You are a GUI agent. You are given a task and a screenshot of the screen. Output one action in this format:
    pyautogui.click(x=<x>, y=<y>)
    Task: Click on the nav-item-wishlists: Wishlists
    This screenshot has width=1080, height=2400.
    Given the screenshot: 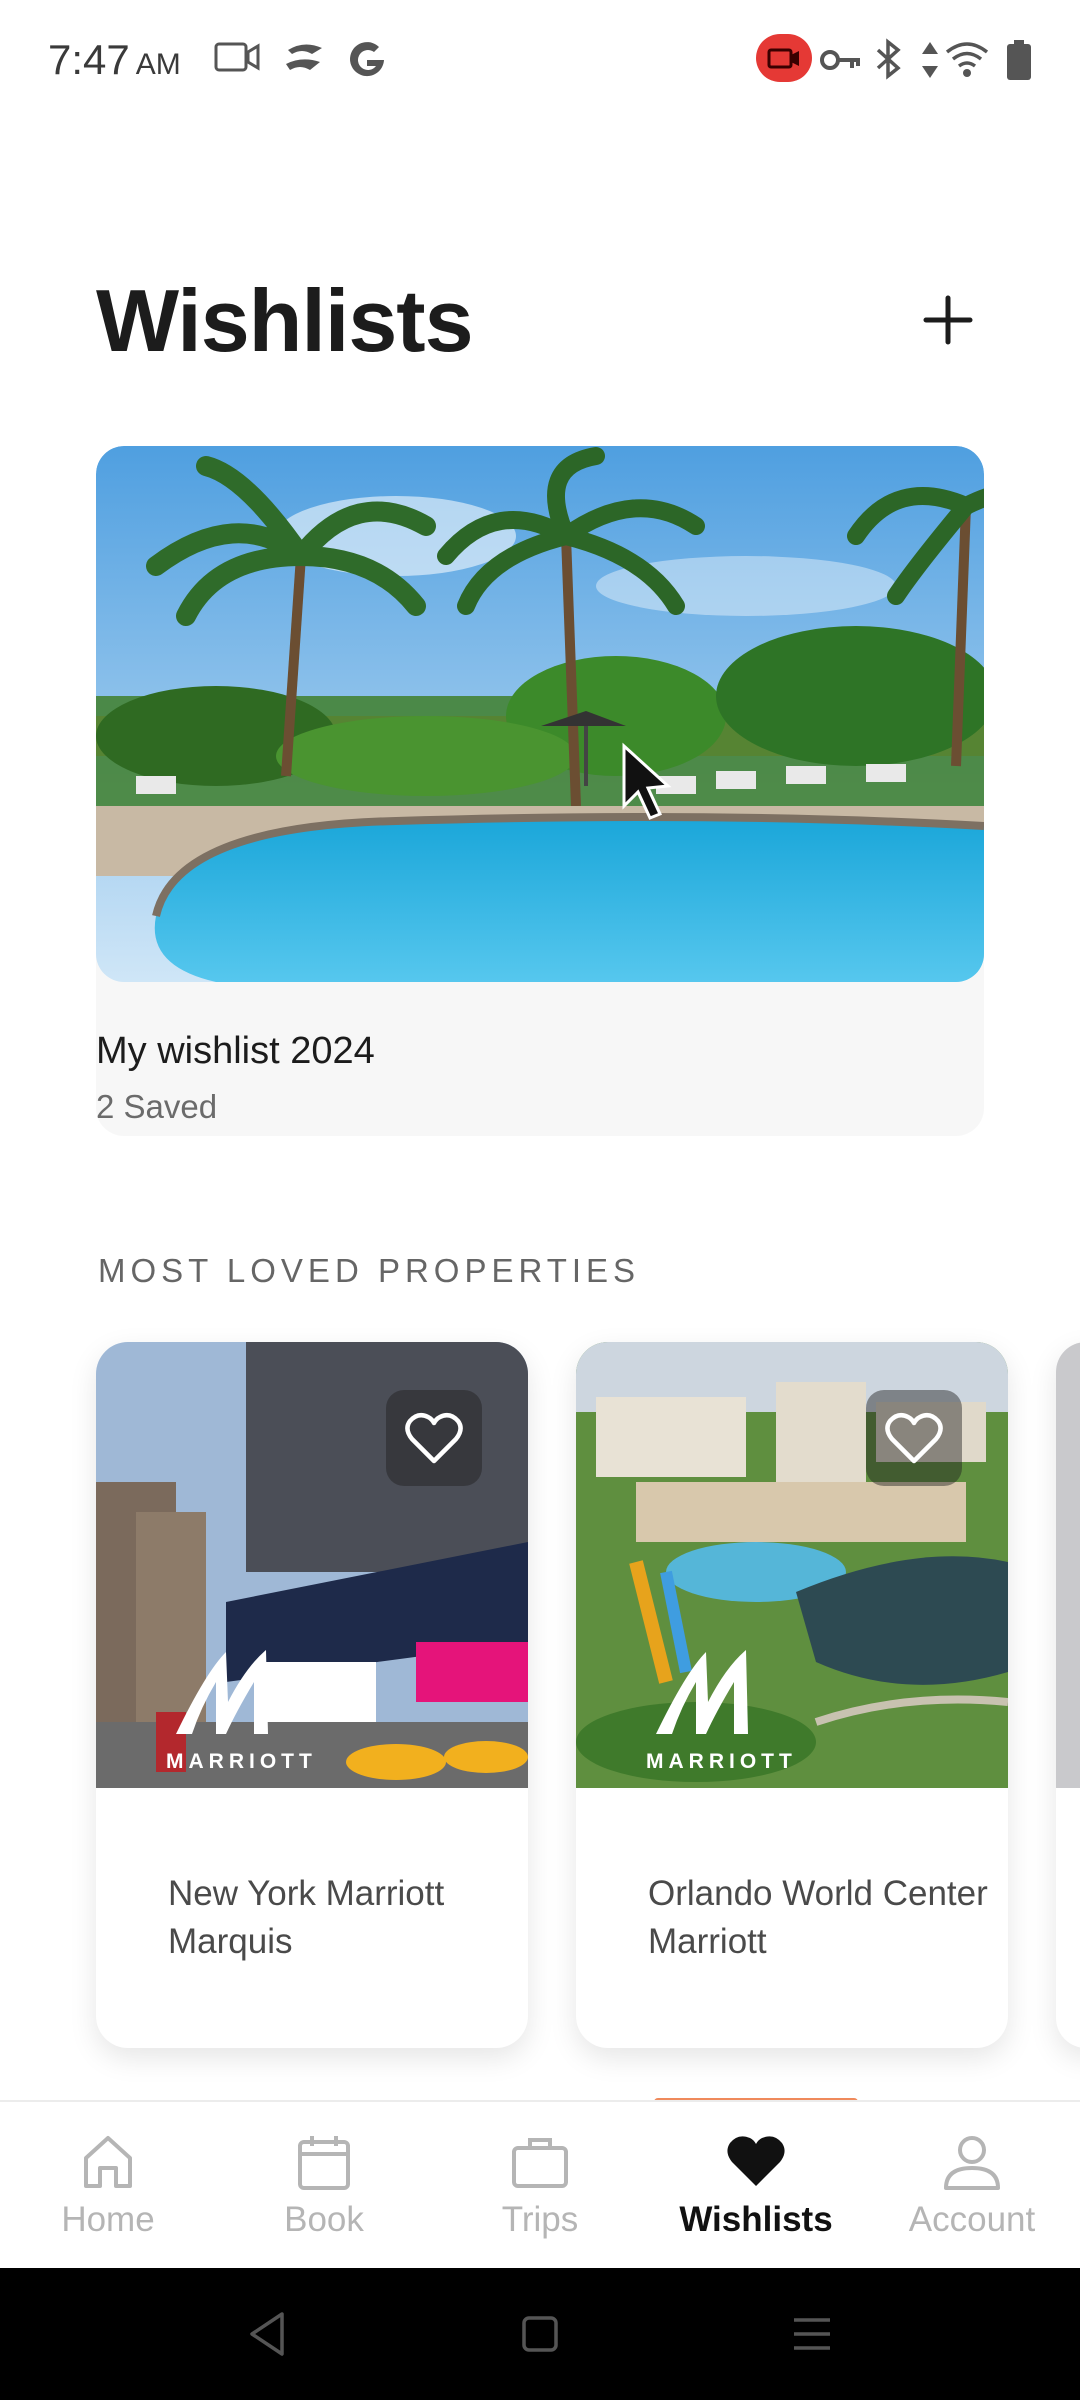 What is the action you would take?
    pyautogui.click(x=756, y=2186)
    